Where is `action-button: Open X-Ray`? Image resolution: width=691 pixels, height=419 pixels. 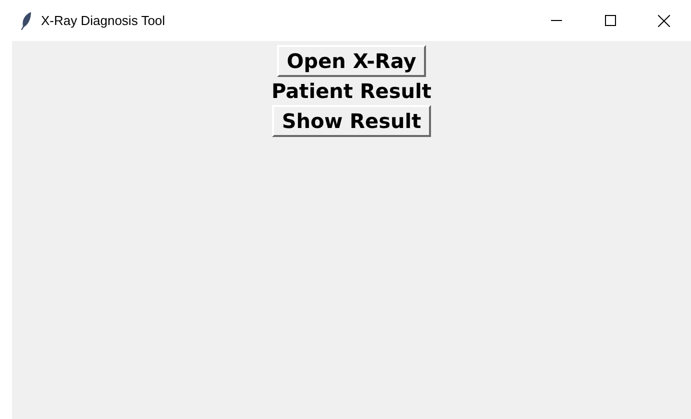
action-button: Open X-Ray is located at coordinates (351, 61).